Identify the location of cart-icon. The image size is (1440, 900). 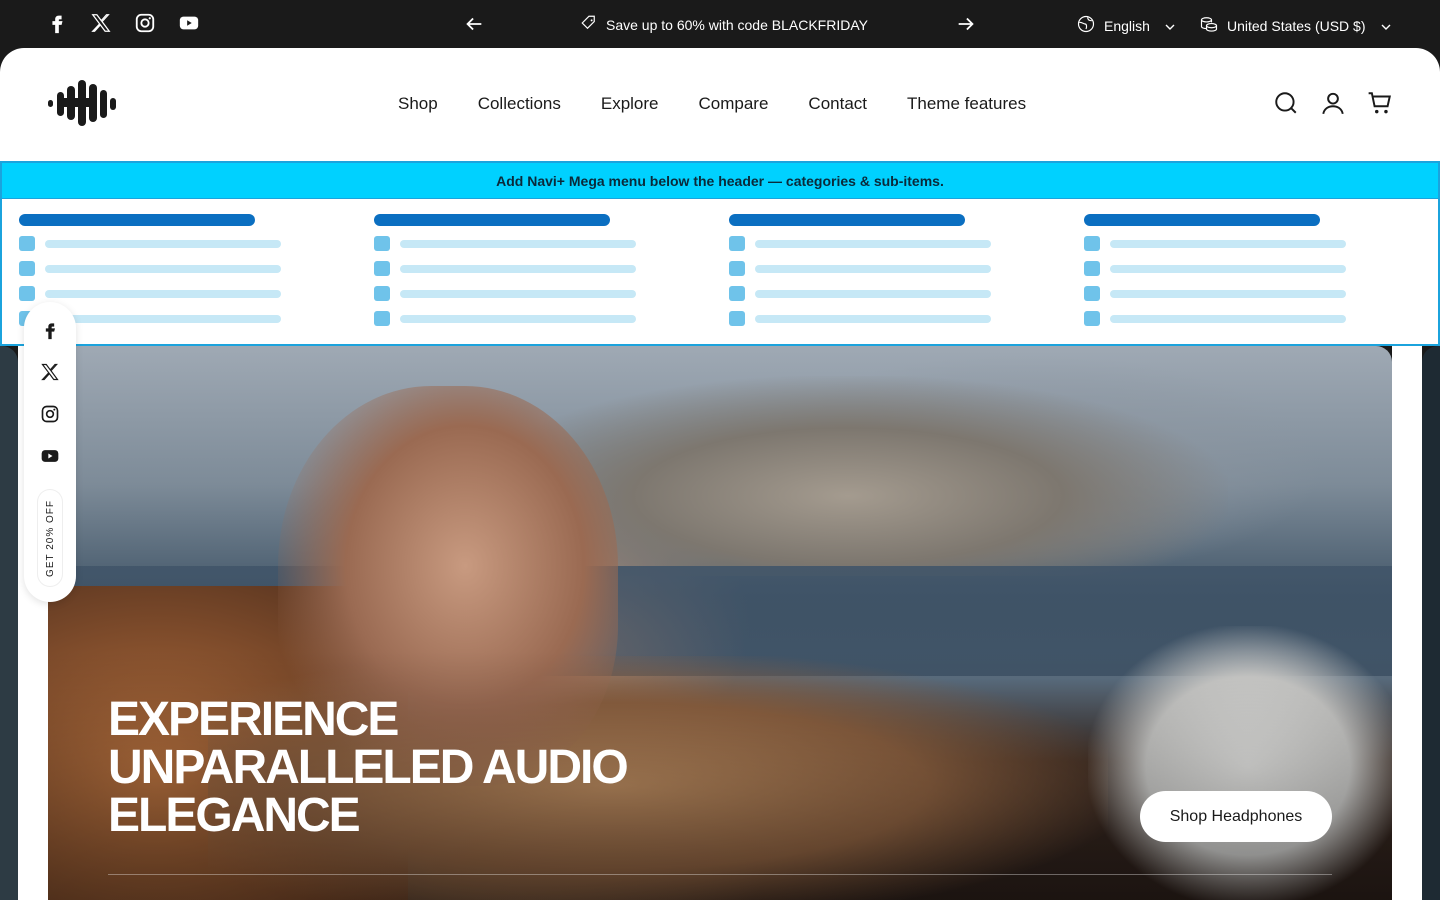
(1380, 105).